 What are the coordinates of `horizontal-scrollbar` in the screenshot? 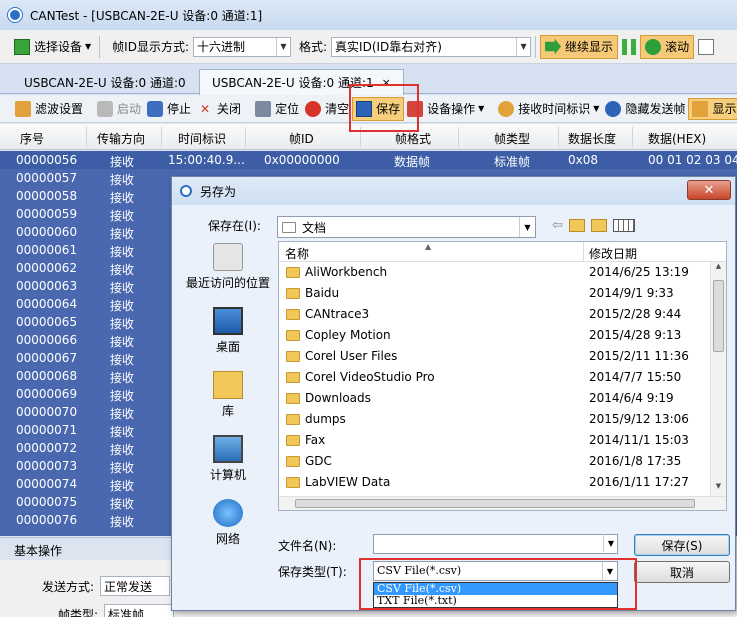 It's located at (502, 503).